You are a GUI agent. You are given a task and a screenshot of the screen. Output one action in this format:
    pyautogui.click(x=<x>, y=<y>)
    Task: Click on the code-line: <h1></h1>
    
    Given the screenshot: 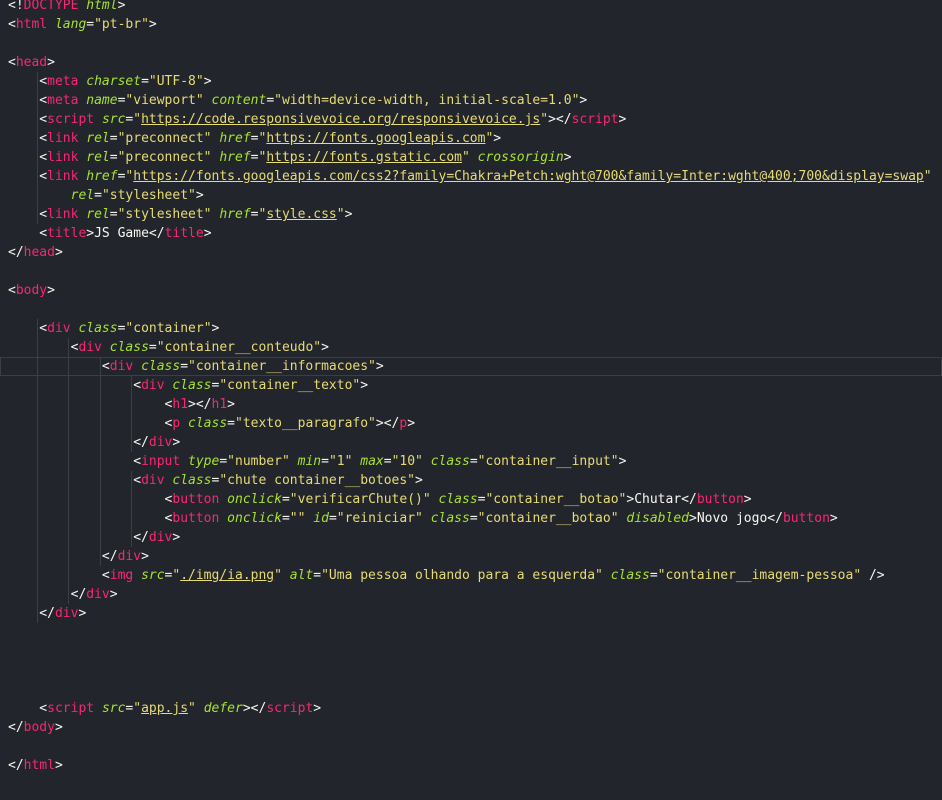 What is the action you would take?
    pyautogui.click(x=471, y=404)
    